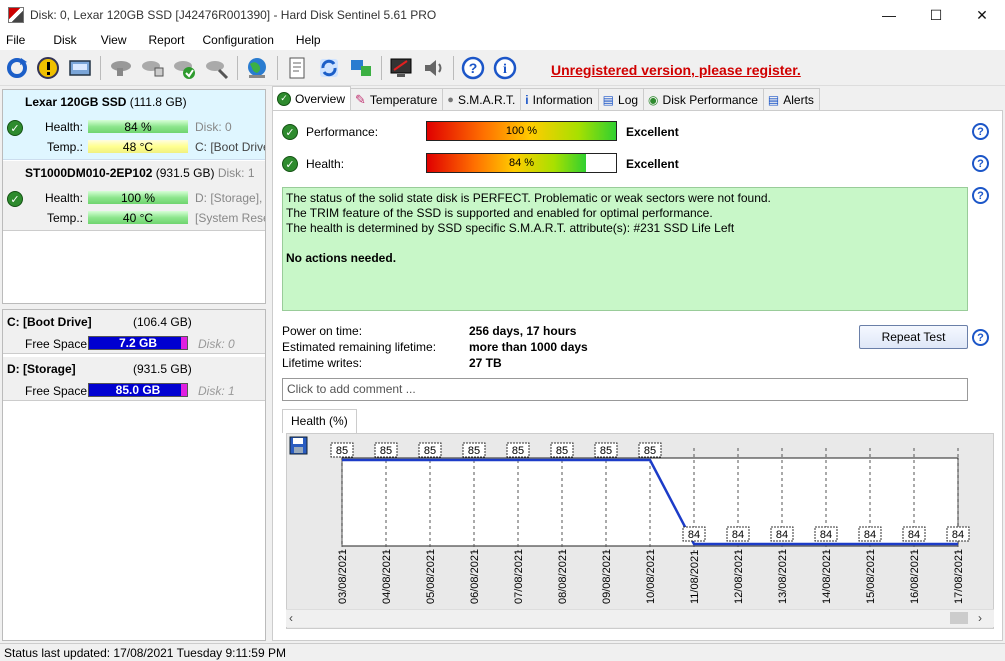 The height and width of the screenshot is (661, 1005). Describe the element at coordinates (162, 322) in the screenshot. I see `volume-size: (106.4 GB)` at that location.